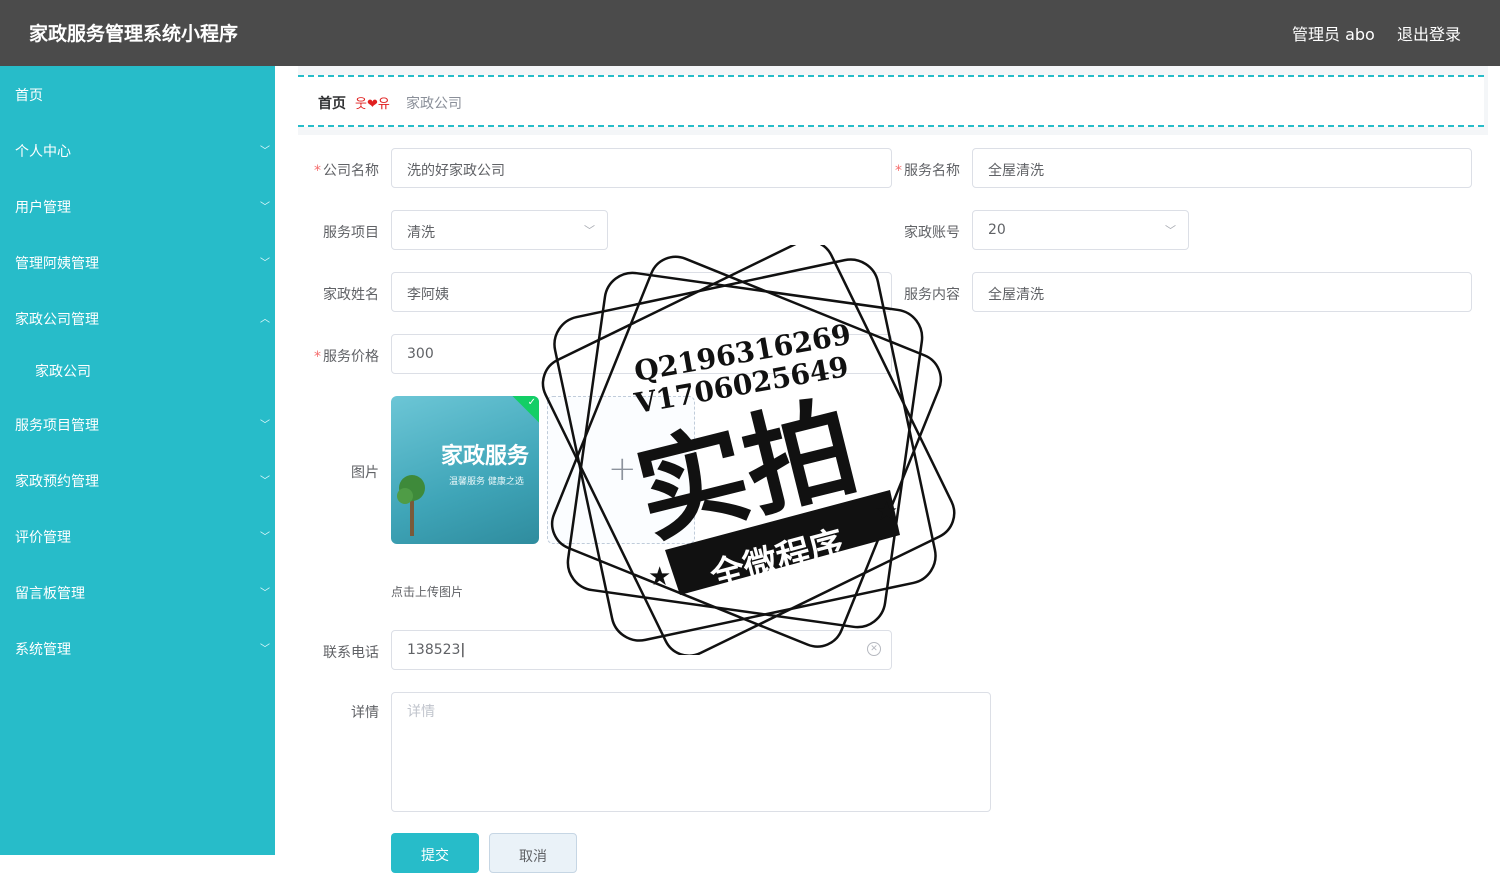 The width and height of the screenshot is (1500, 873). I want to click on service-item-select: 清洗 ﹀, so click(499, 230).